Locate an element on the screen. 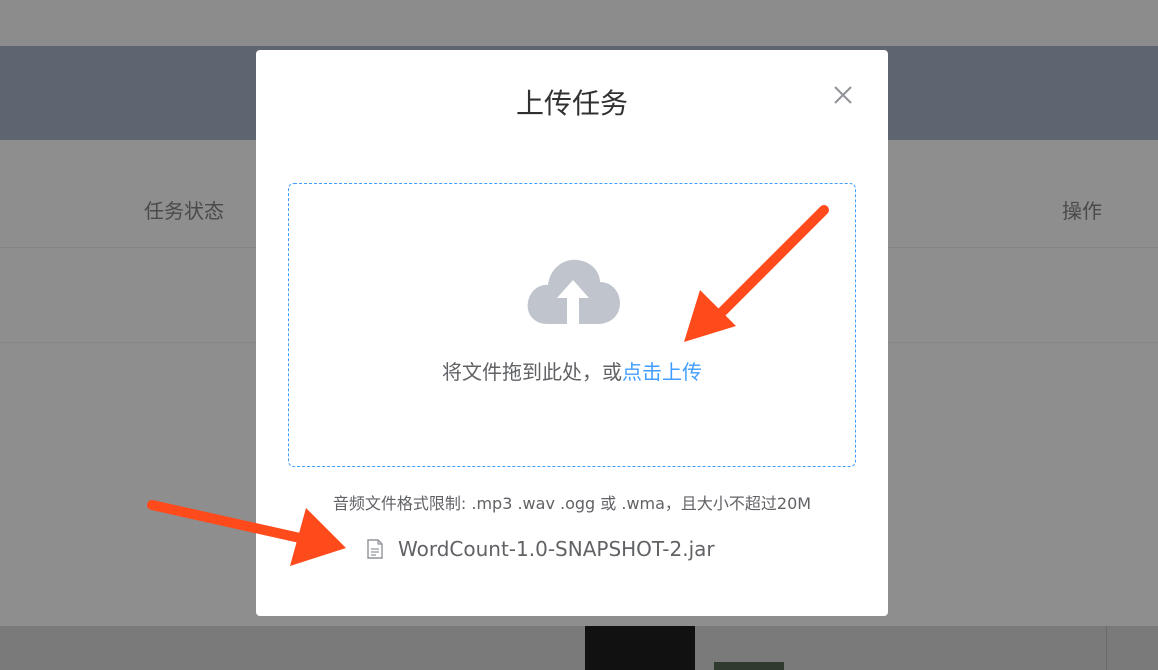 This screenshot has height=670, width=1158. file-name: WordCount-1.0-SNAPSHOT-2.jar is located at coordinates (556, 549).